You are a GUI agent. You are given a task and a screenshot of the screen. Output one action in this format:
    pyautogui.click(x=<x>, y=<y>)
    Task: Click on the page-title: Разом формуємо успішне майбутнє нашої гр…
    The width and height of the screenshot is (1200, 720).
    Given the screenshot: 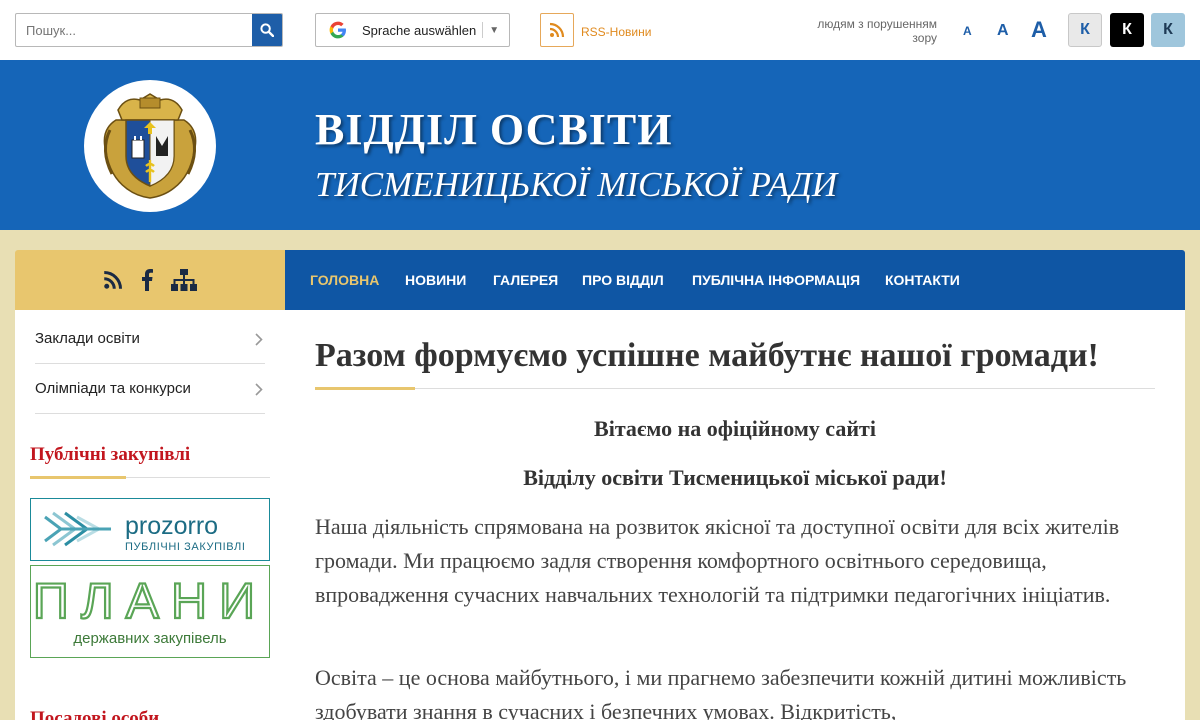 What is the action you would take?
    pyautogui.click(x=707, y=355)
    